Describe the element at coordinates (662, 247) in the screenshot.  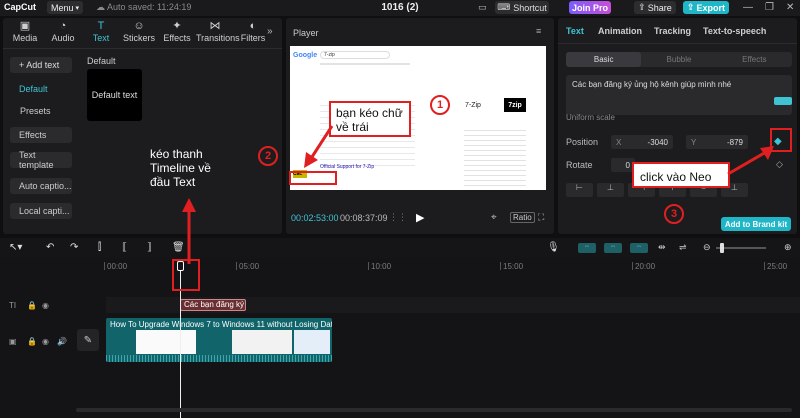
I see `snap-icon: ⇹` at that location.